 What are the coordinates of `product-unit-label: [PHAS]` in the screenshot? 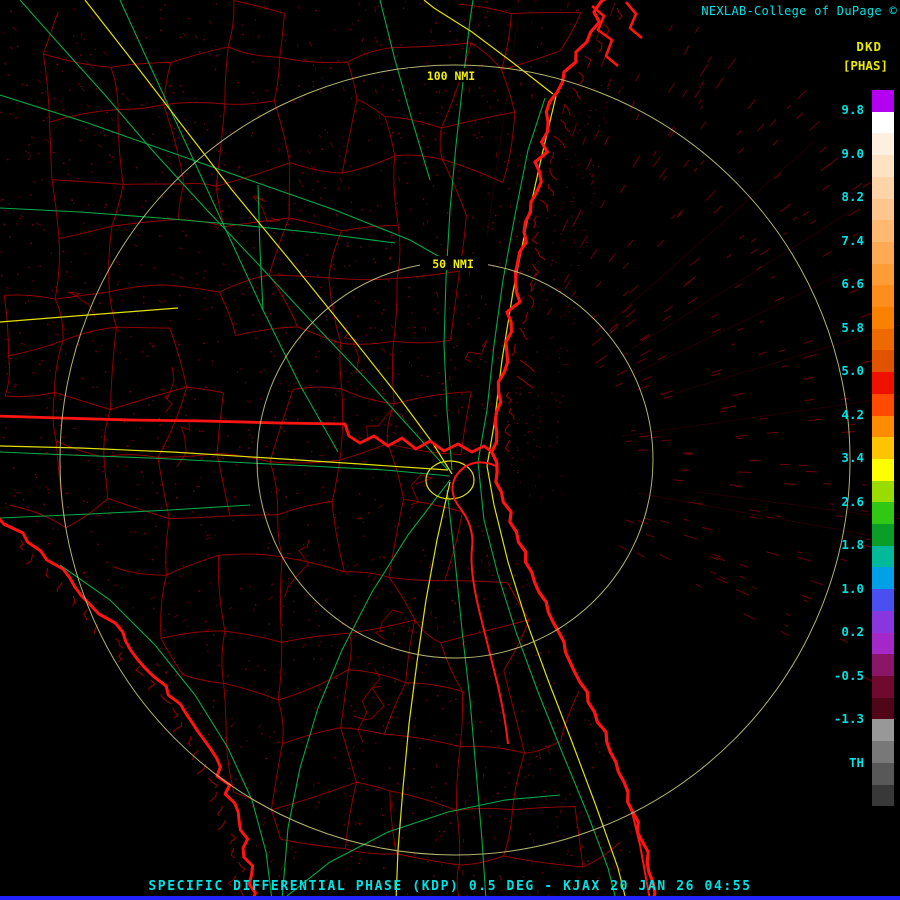 It's located at (865, 65).